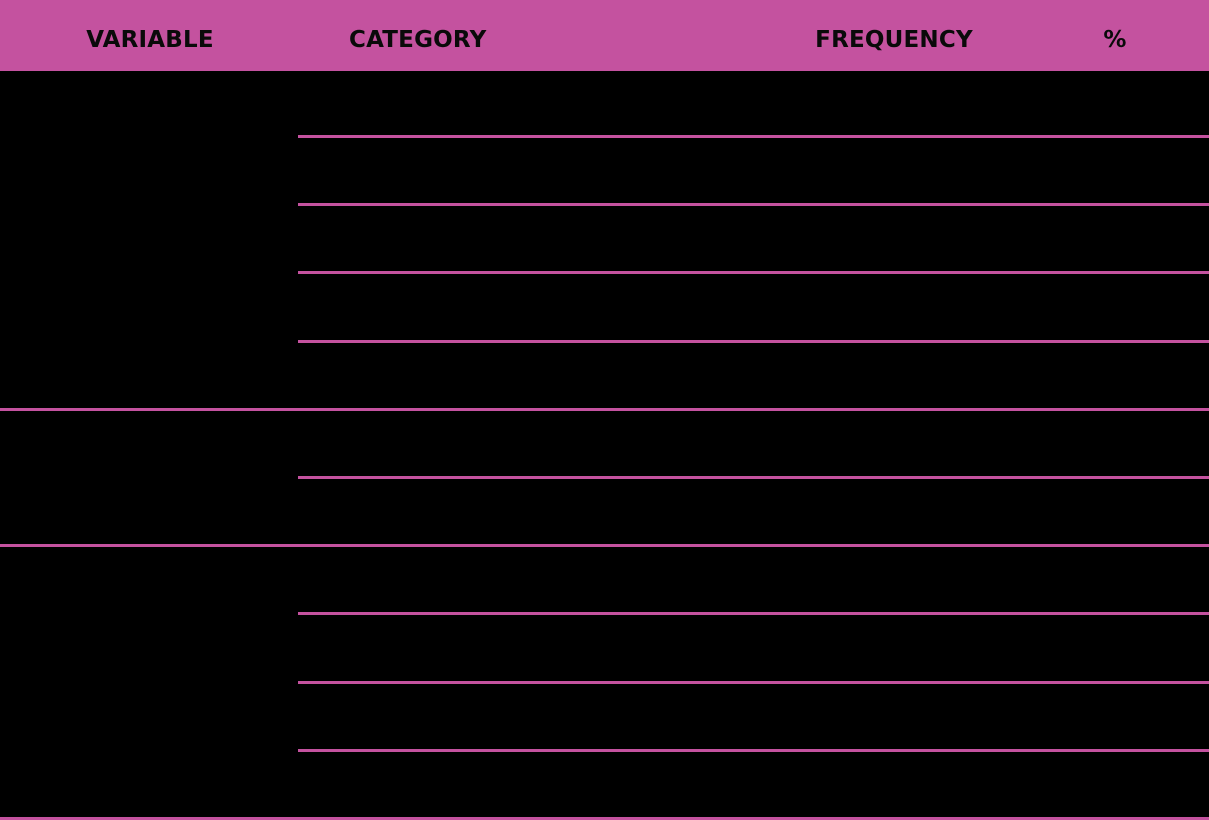 This screenshot has height=820, width=1209. Describe the element at coordinates (1115, 40) in the screenshot. I see `column-header-percent: %` at that location.